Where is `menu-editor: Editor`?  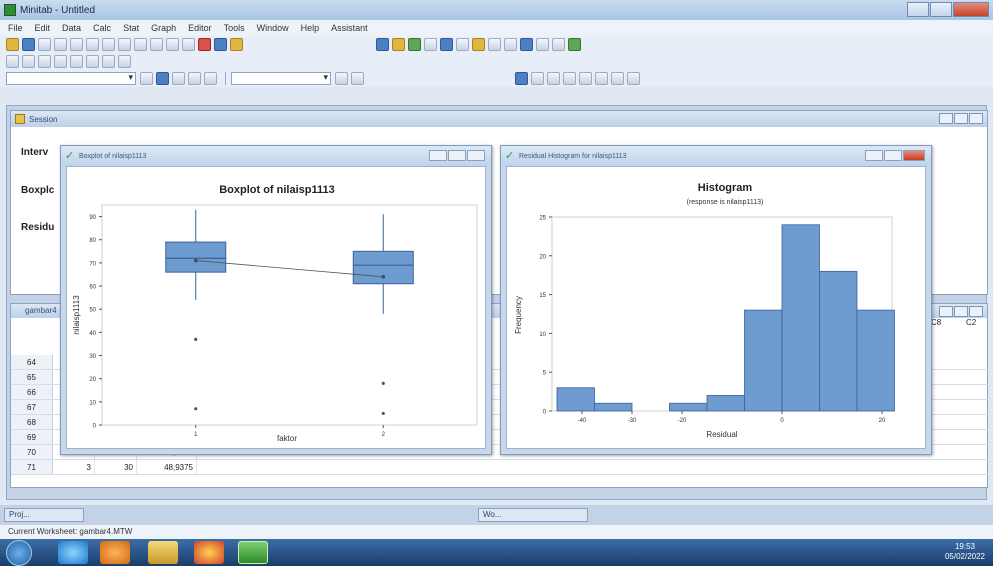
menu-editor: Editor is located at coordinates (200, 28).